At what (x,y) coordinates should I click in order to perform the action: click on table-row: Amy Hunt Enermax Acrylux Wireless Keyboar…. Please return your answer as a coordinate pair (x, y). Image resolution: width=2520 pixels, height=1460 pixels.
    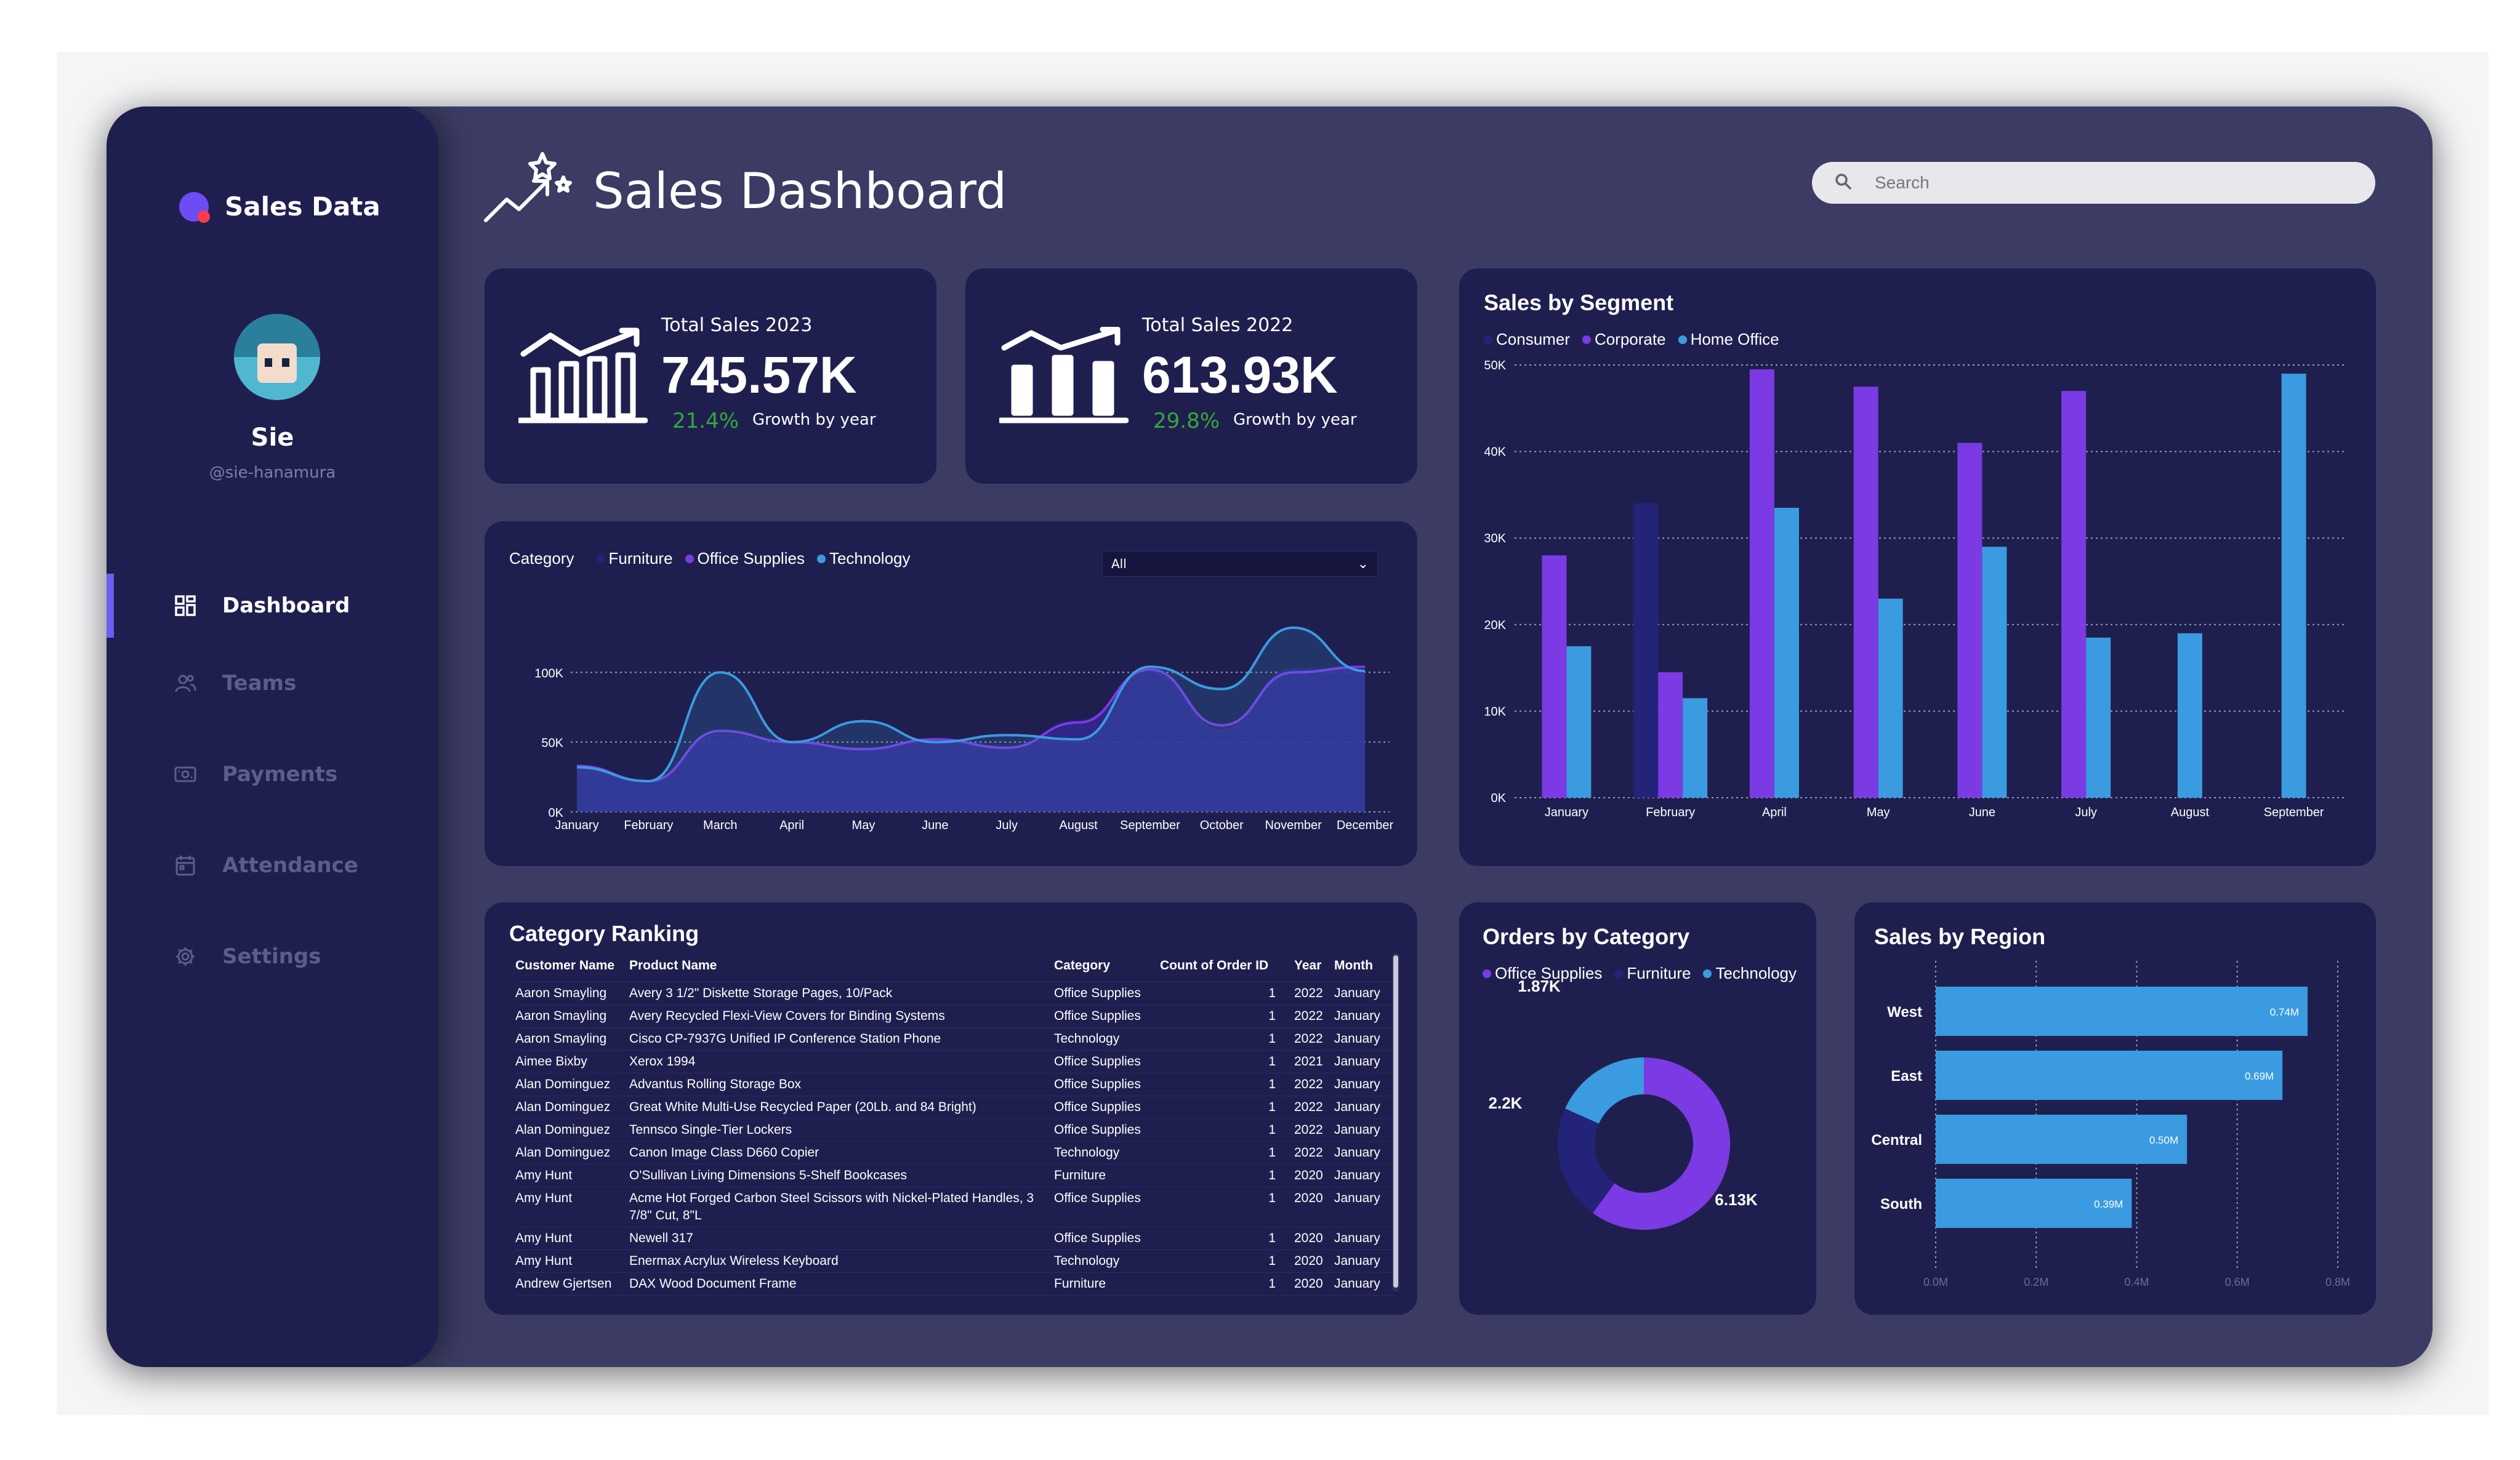
    Looking at the image, I should click on (955, 1261).